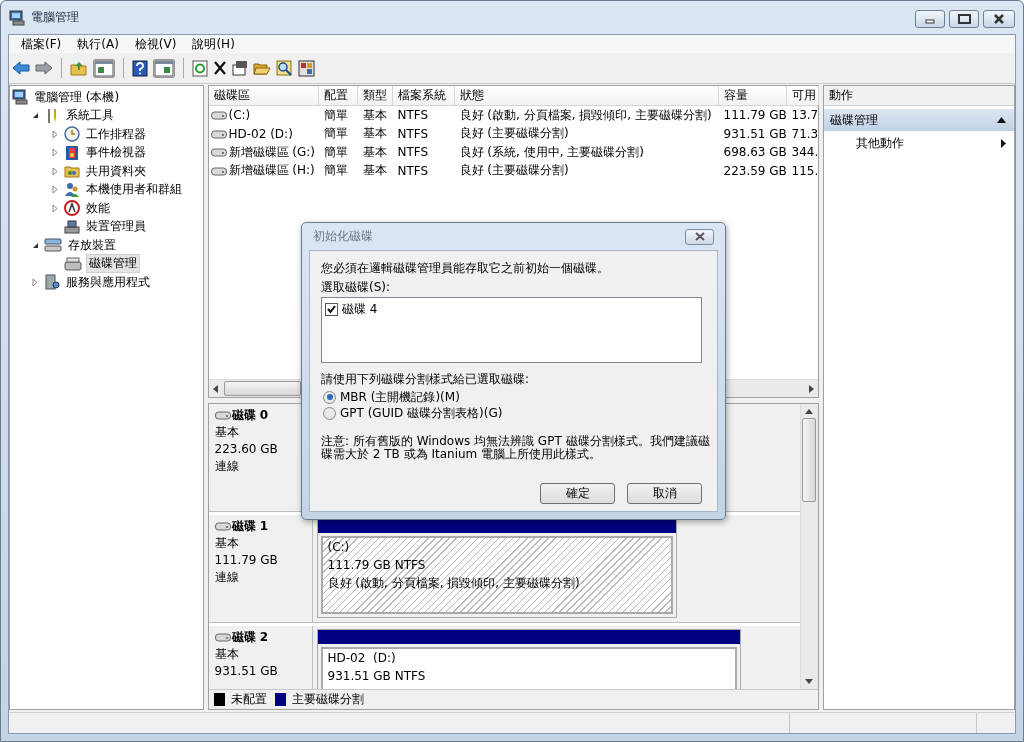 This screenshot has width=1024, height=742. I want to click on maximize-button, so click(964, 19).